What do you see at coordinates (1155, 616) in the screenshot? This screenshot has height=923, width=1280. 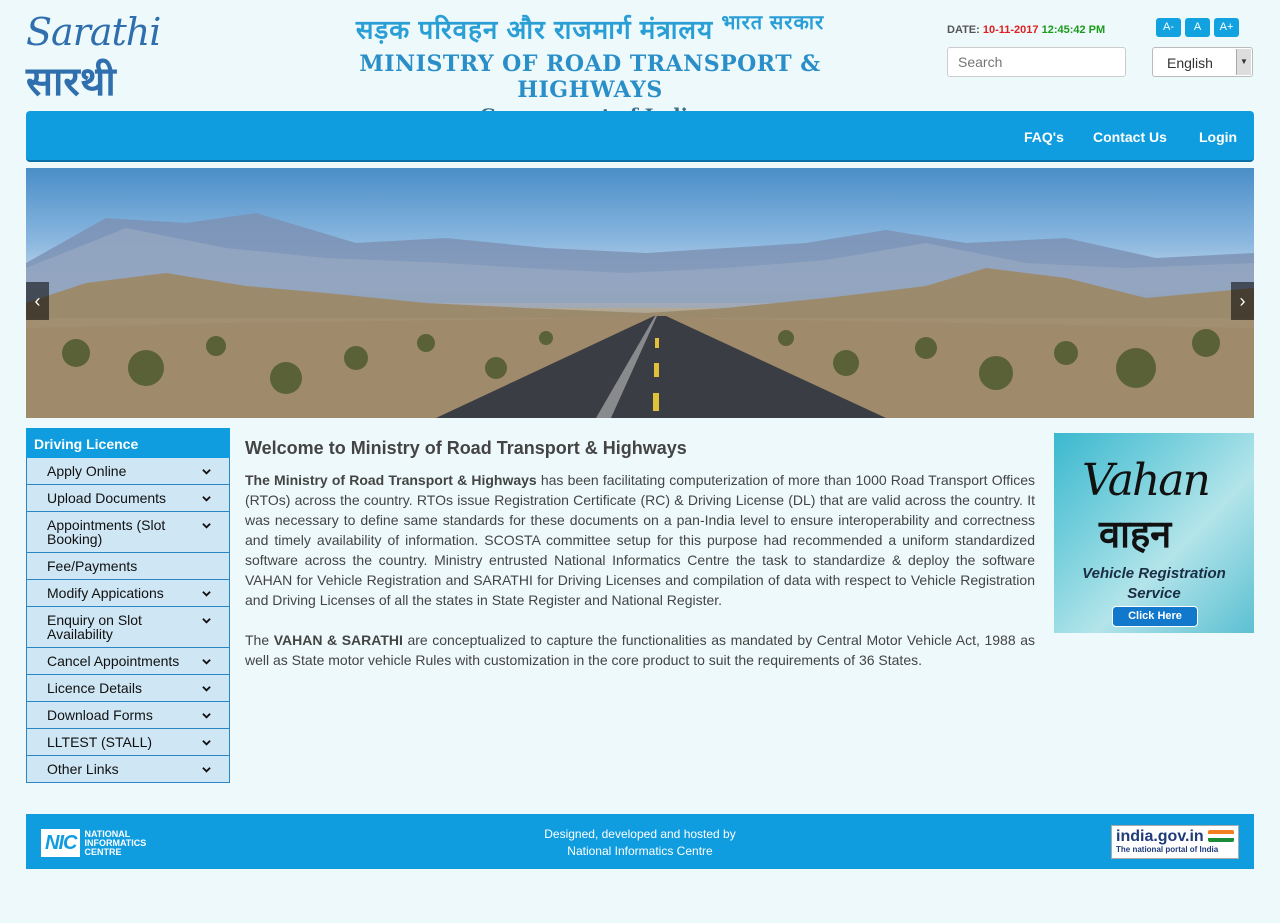 I see `vahan-click-here-button: Click Here` at bounding box center [1155, 616].